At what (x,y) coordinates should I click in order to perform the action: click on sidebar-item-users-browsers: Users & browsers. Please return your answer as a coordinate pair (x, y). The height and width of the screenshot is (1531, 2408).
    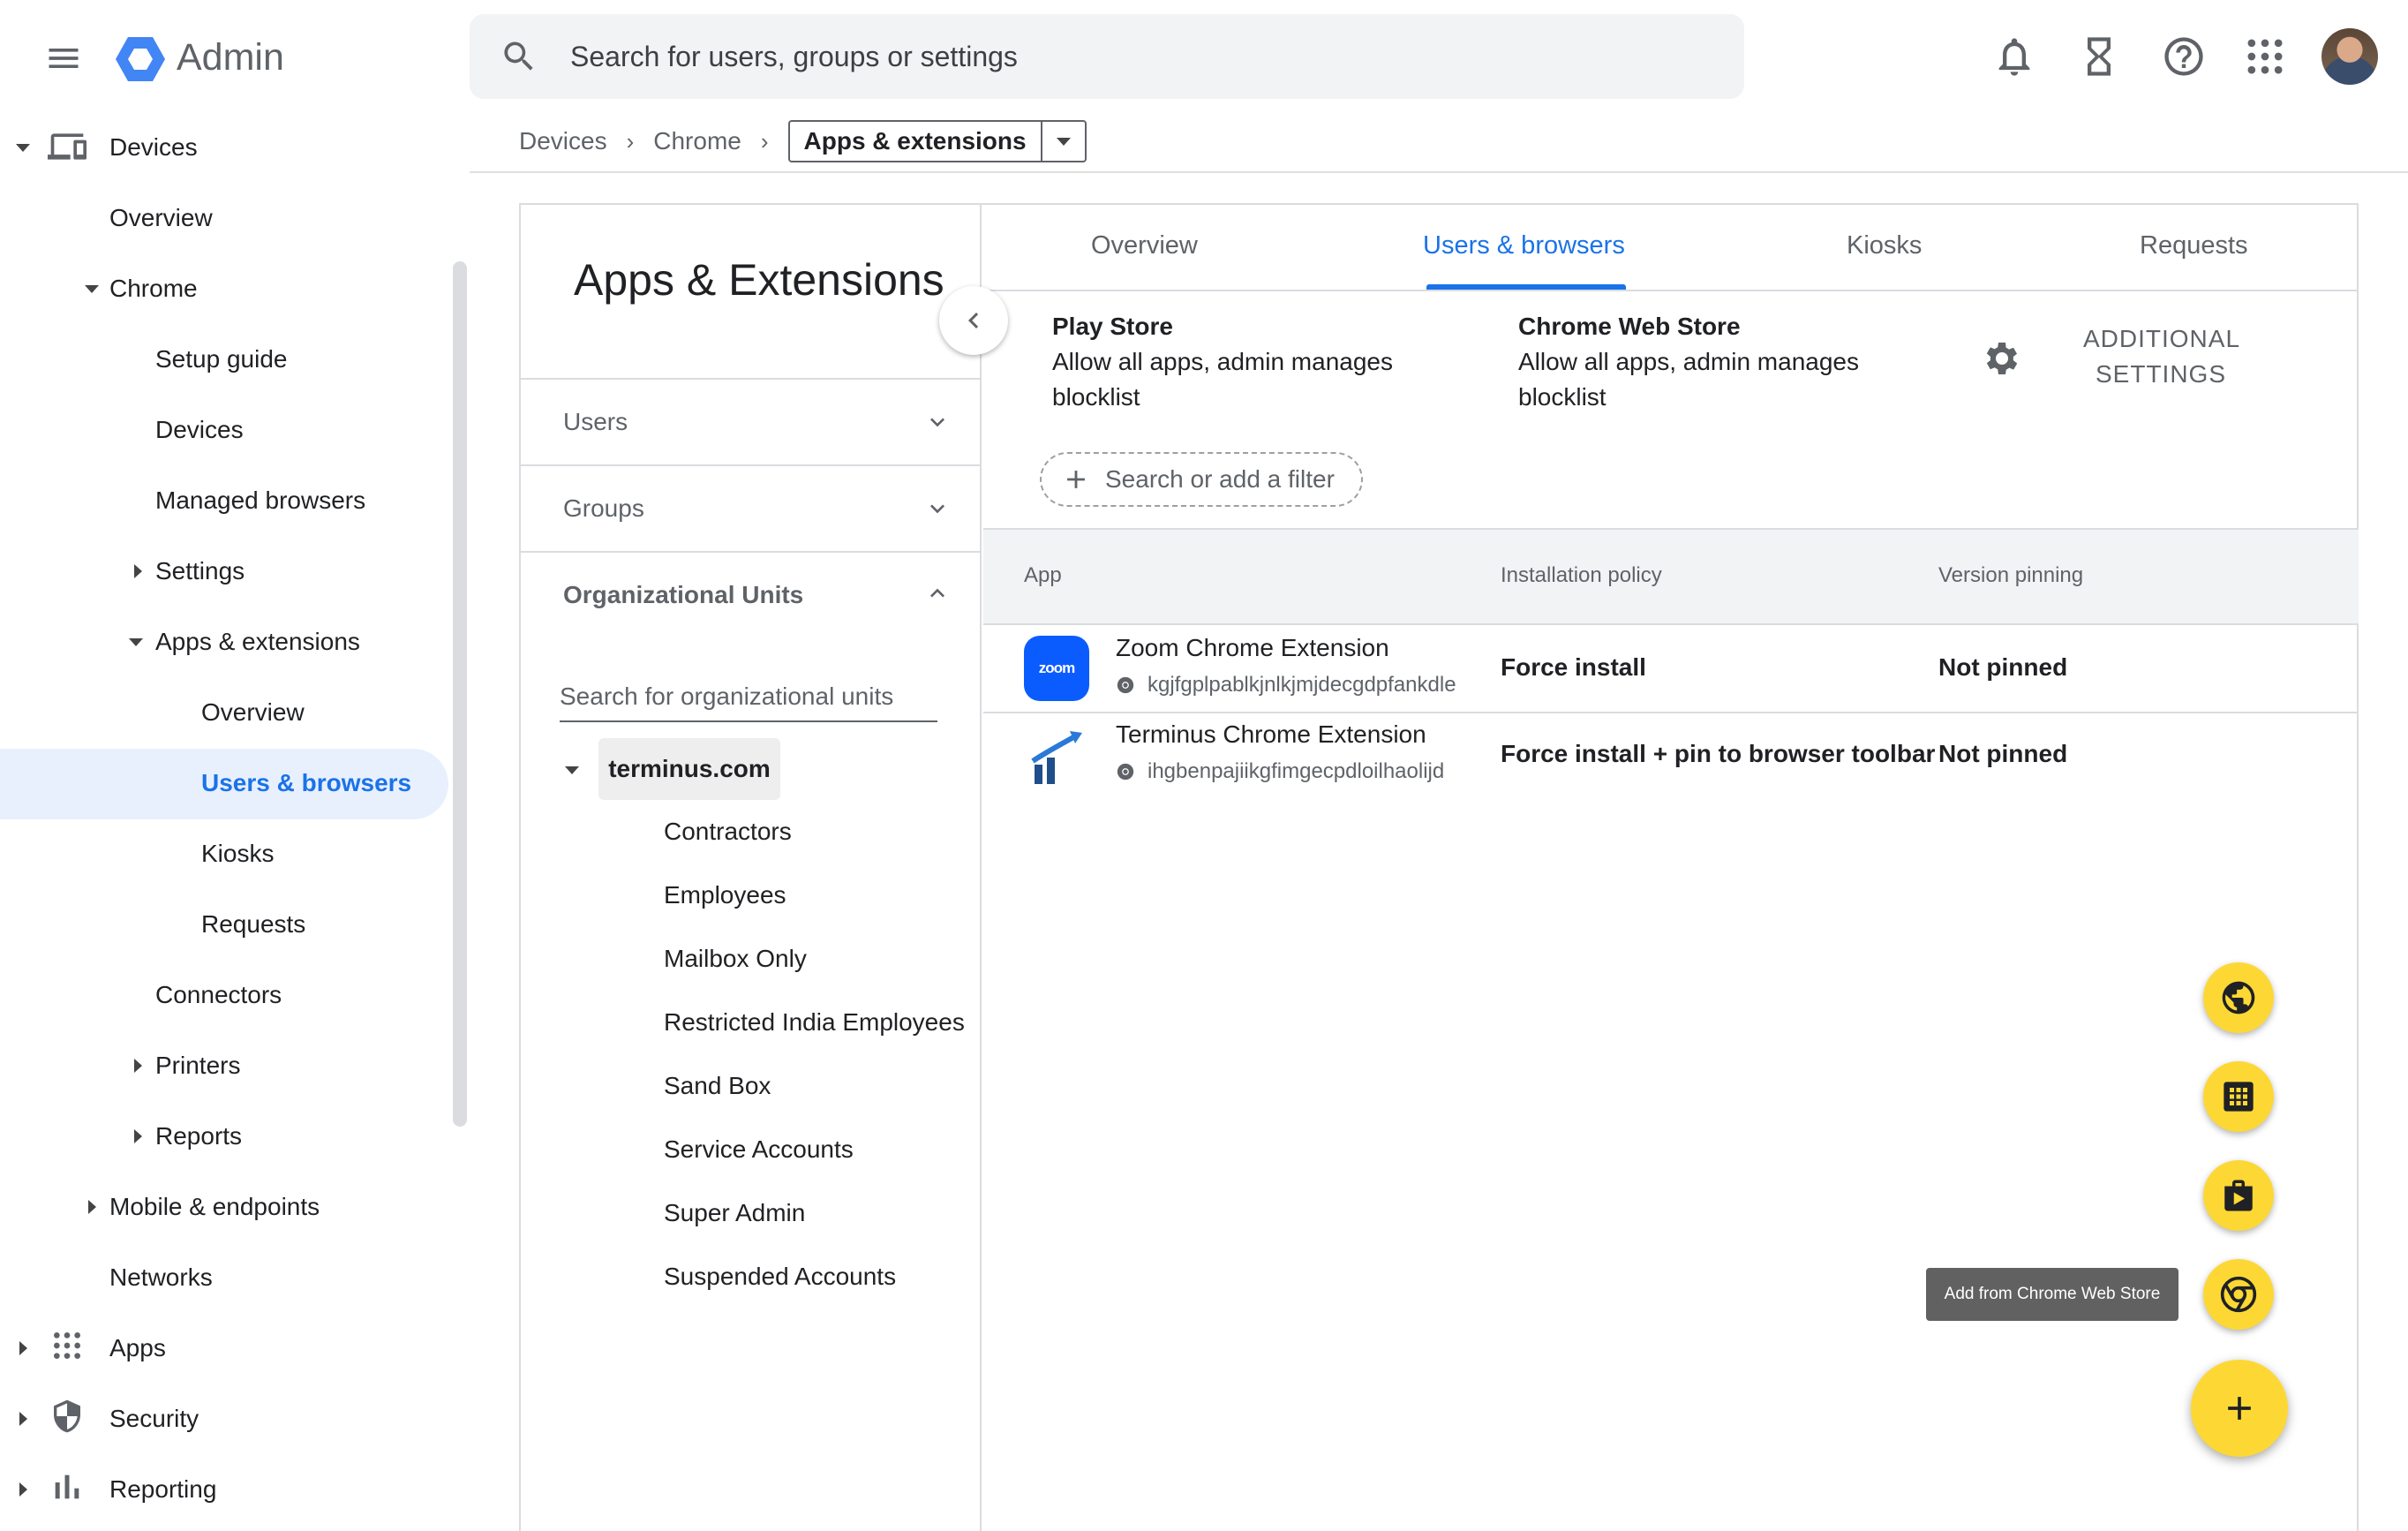
    Looking at the image, I should click on (306, 783).